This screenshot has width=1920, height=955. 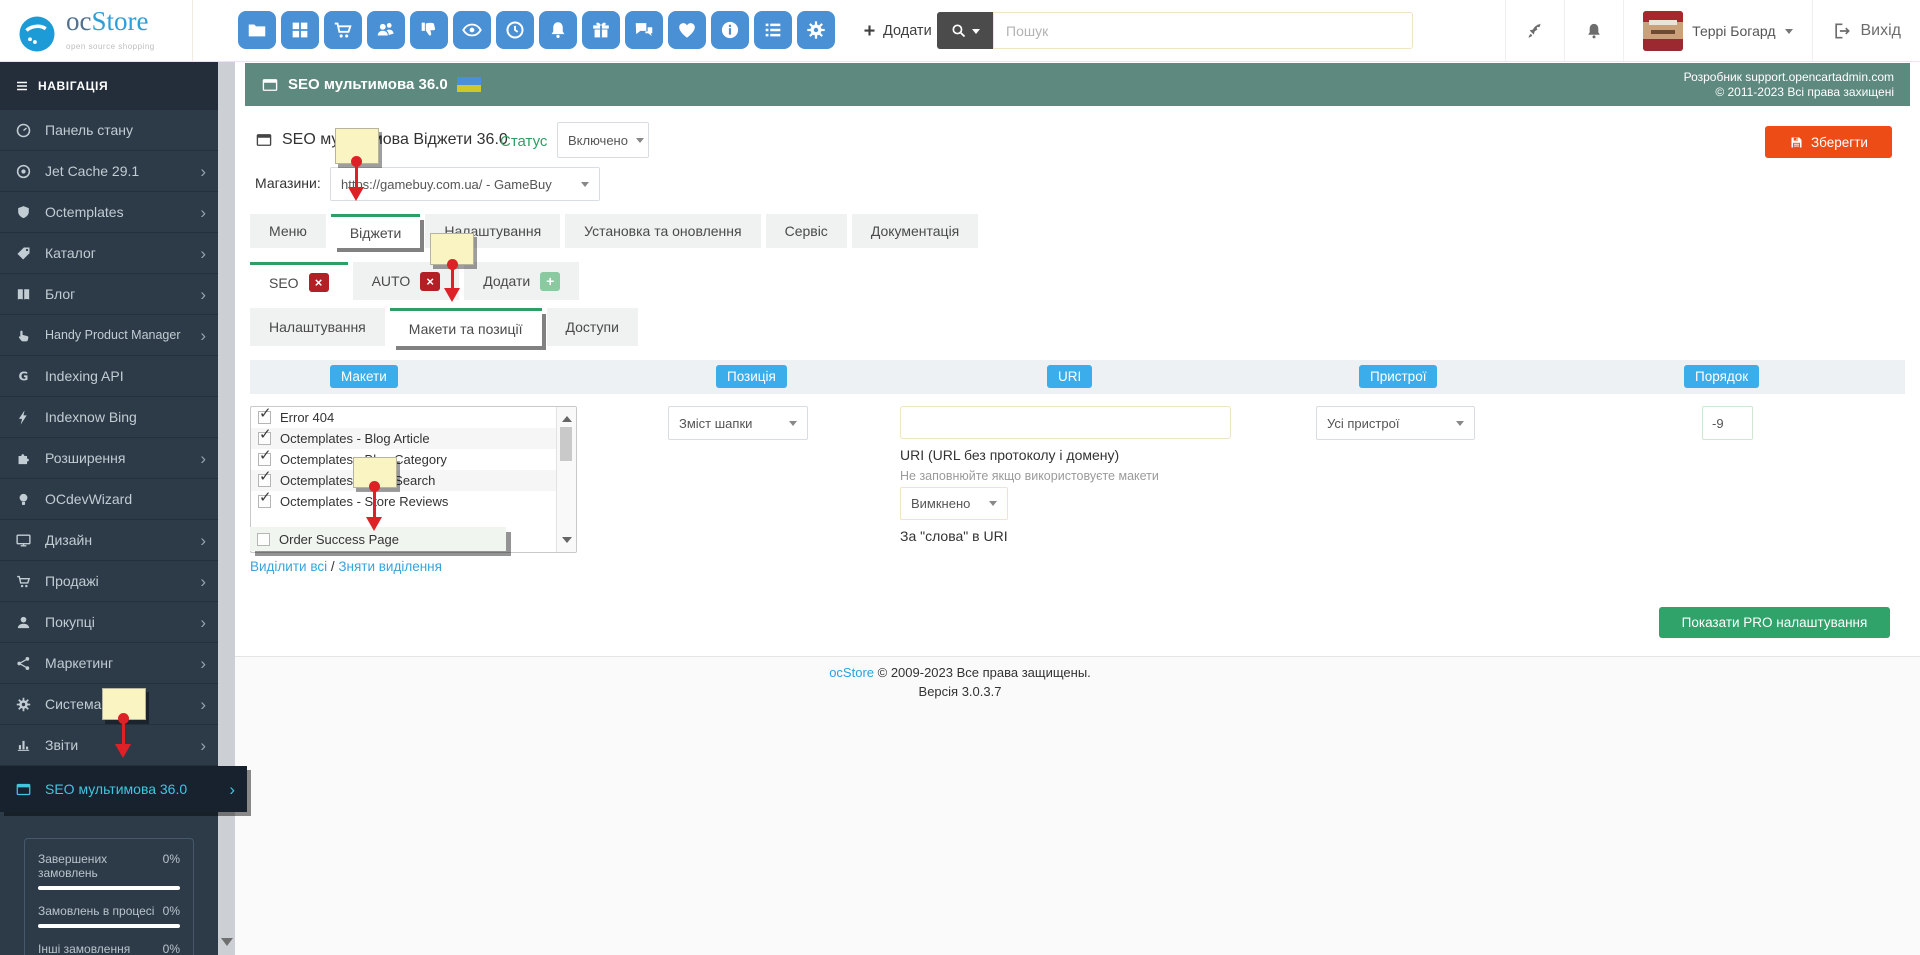 What do you see at coordinates (965, 30) in the screenshot?
I see `search-button` at bounding box center [965, 30].